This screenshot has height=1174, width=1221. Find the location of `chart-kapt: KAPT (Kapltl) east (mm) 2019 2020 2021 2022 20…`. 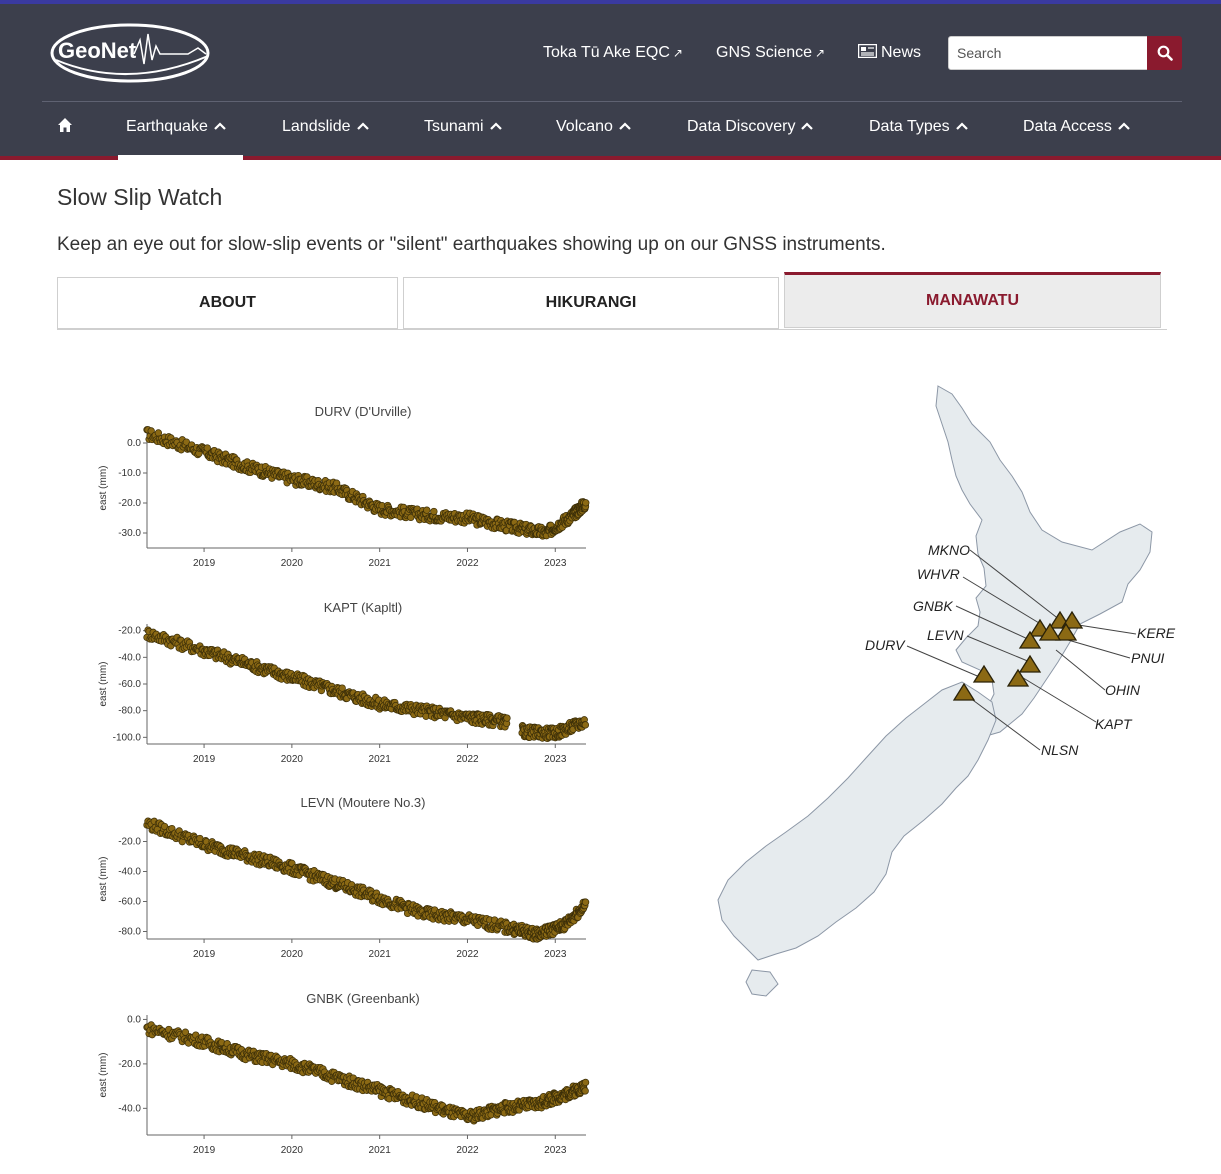

chart-kapt: KAPT (Kapltl) east (mm) 2019 2020 2021 2022 20… is located at coordinates (345, 686).